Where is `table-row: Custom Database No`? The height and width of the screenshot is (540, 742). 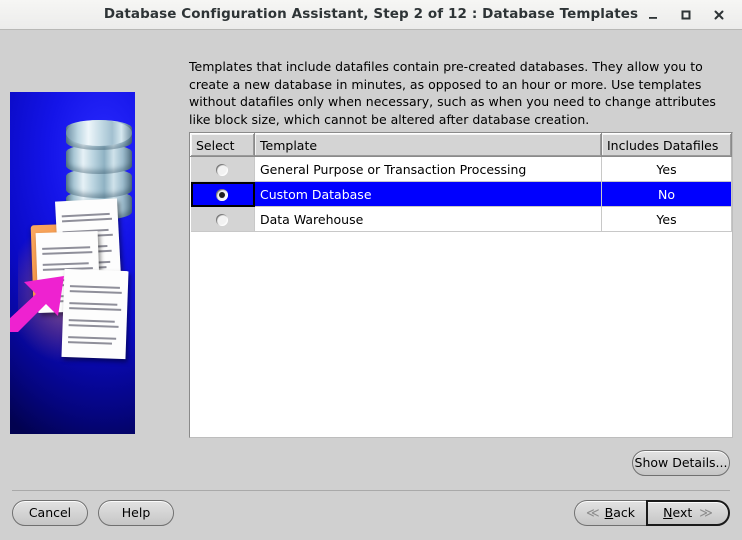 table-row: Custom Database No is located at coordinates (461, 194).